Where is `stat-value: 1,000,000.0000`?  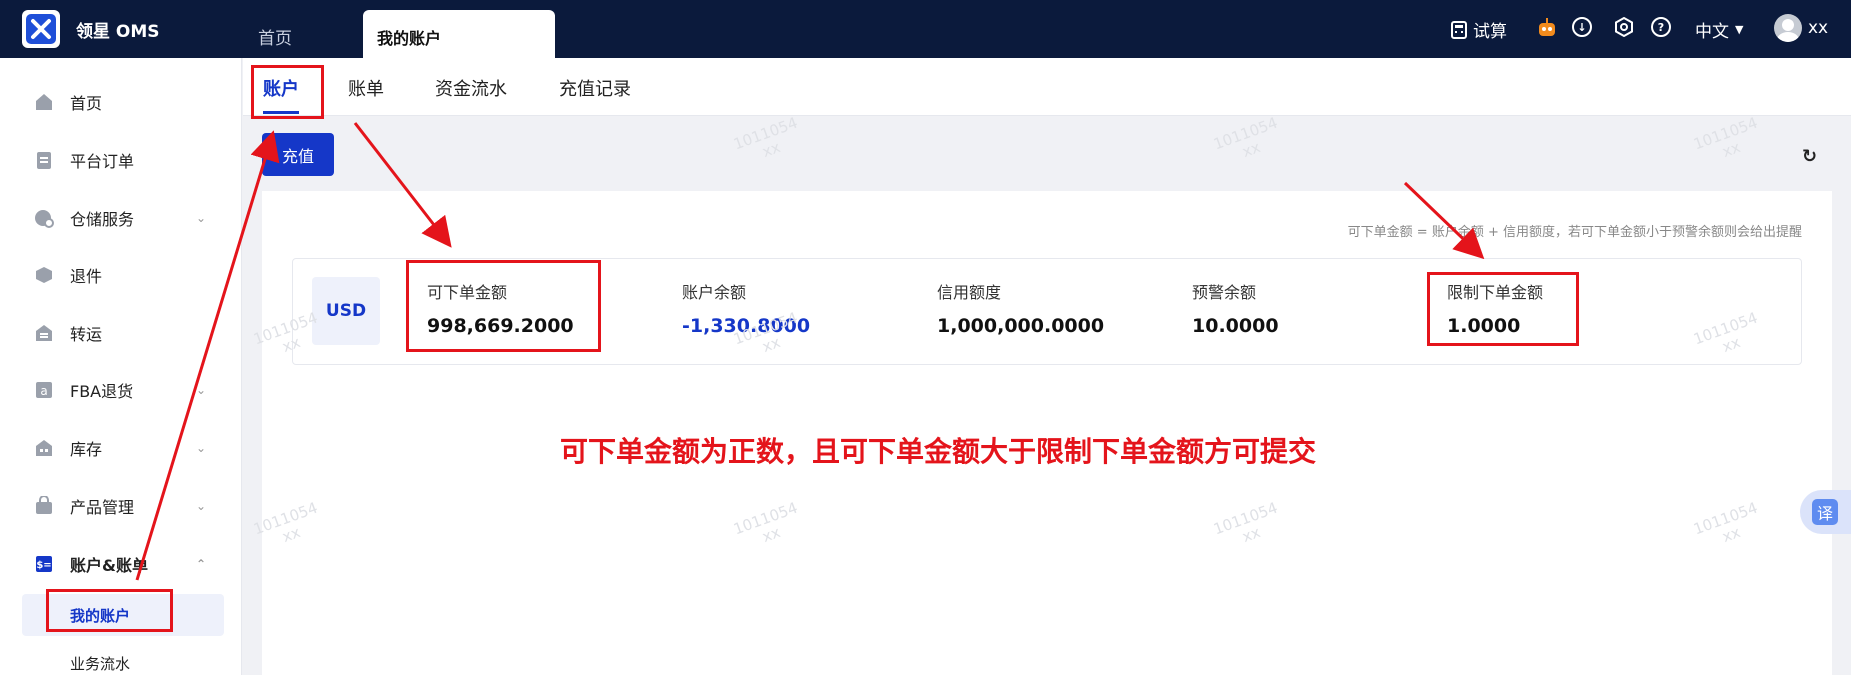 stat-value: 1,000,000.0000 is located at coordinates (1021, 326).